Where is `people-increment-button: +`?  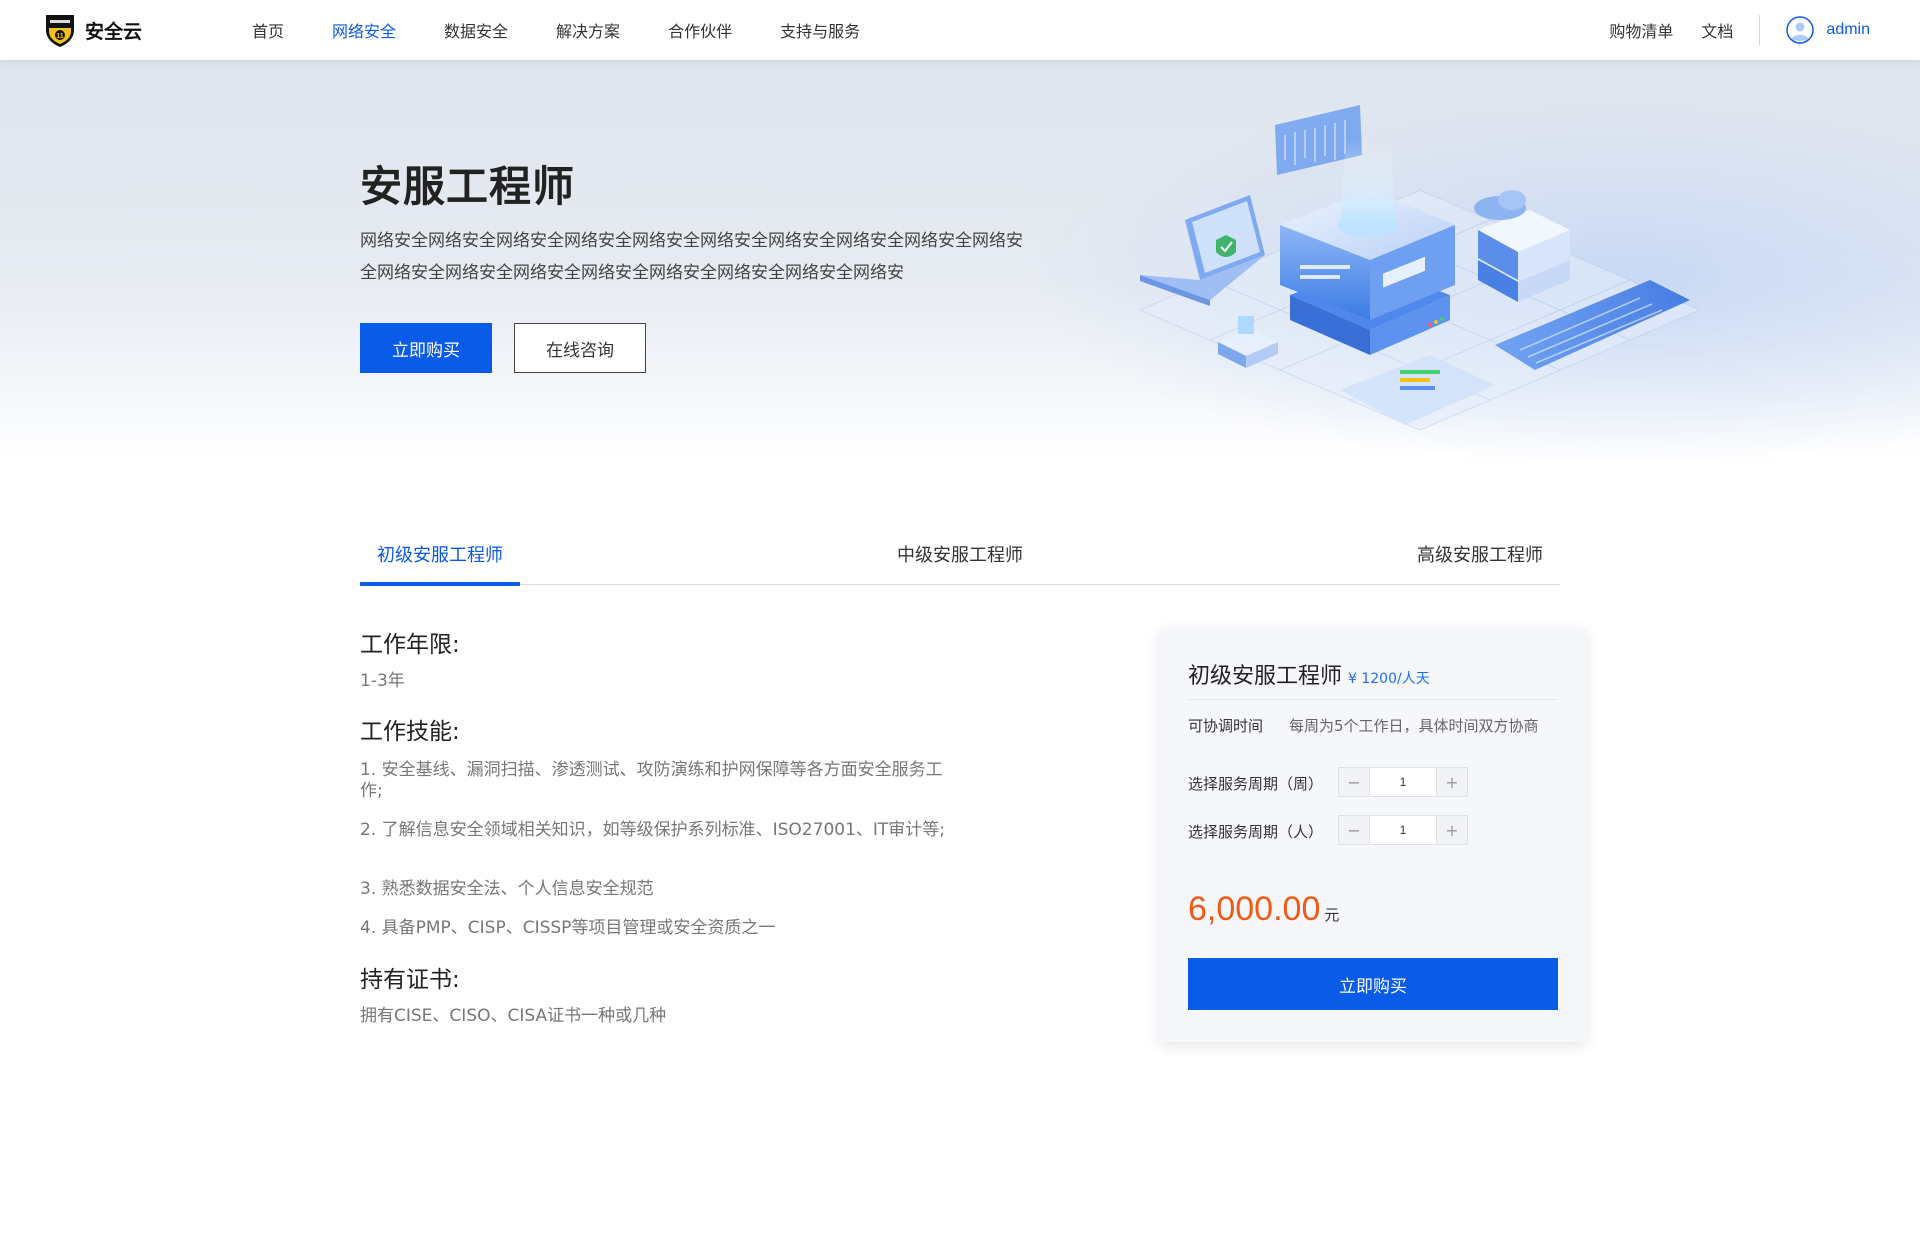 people-increment-button: + is located at coordinates (1452, 830).